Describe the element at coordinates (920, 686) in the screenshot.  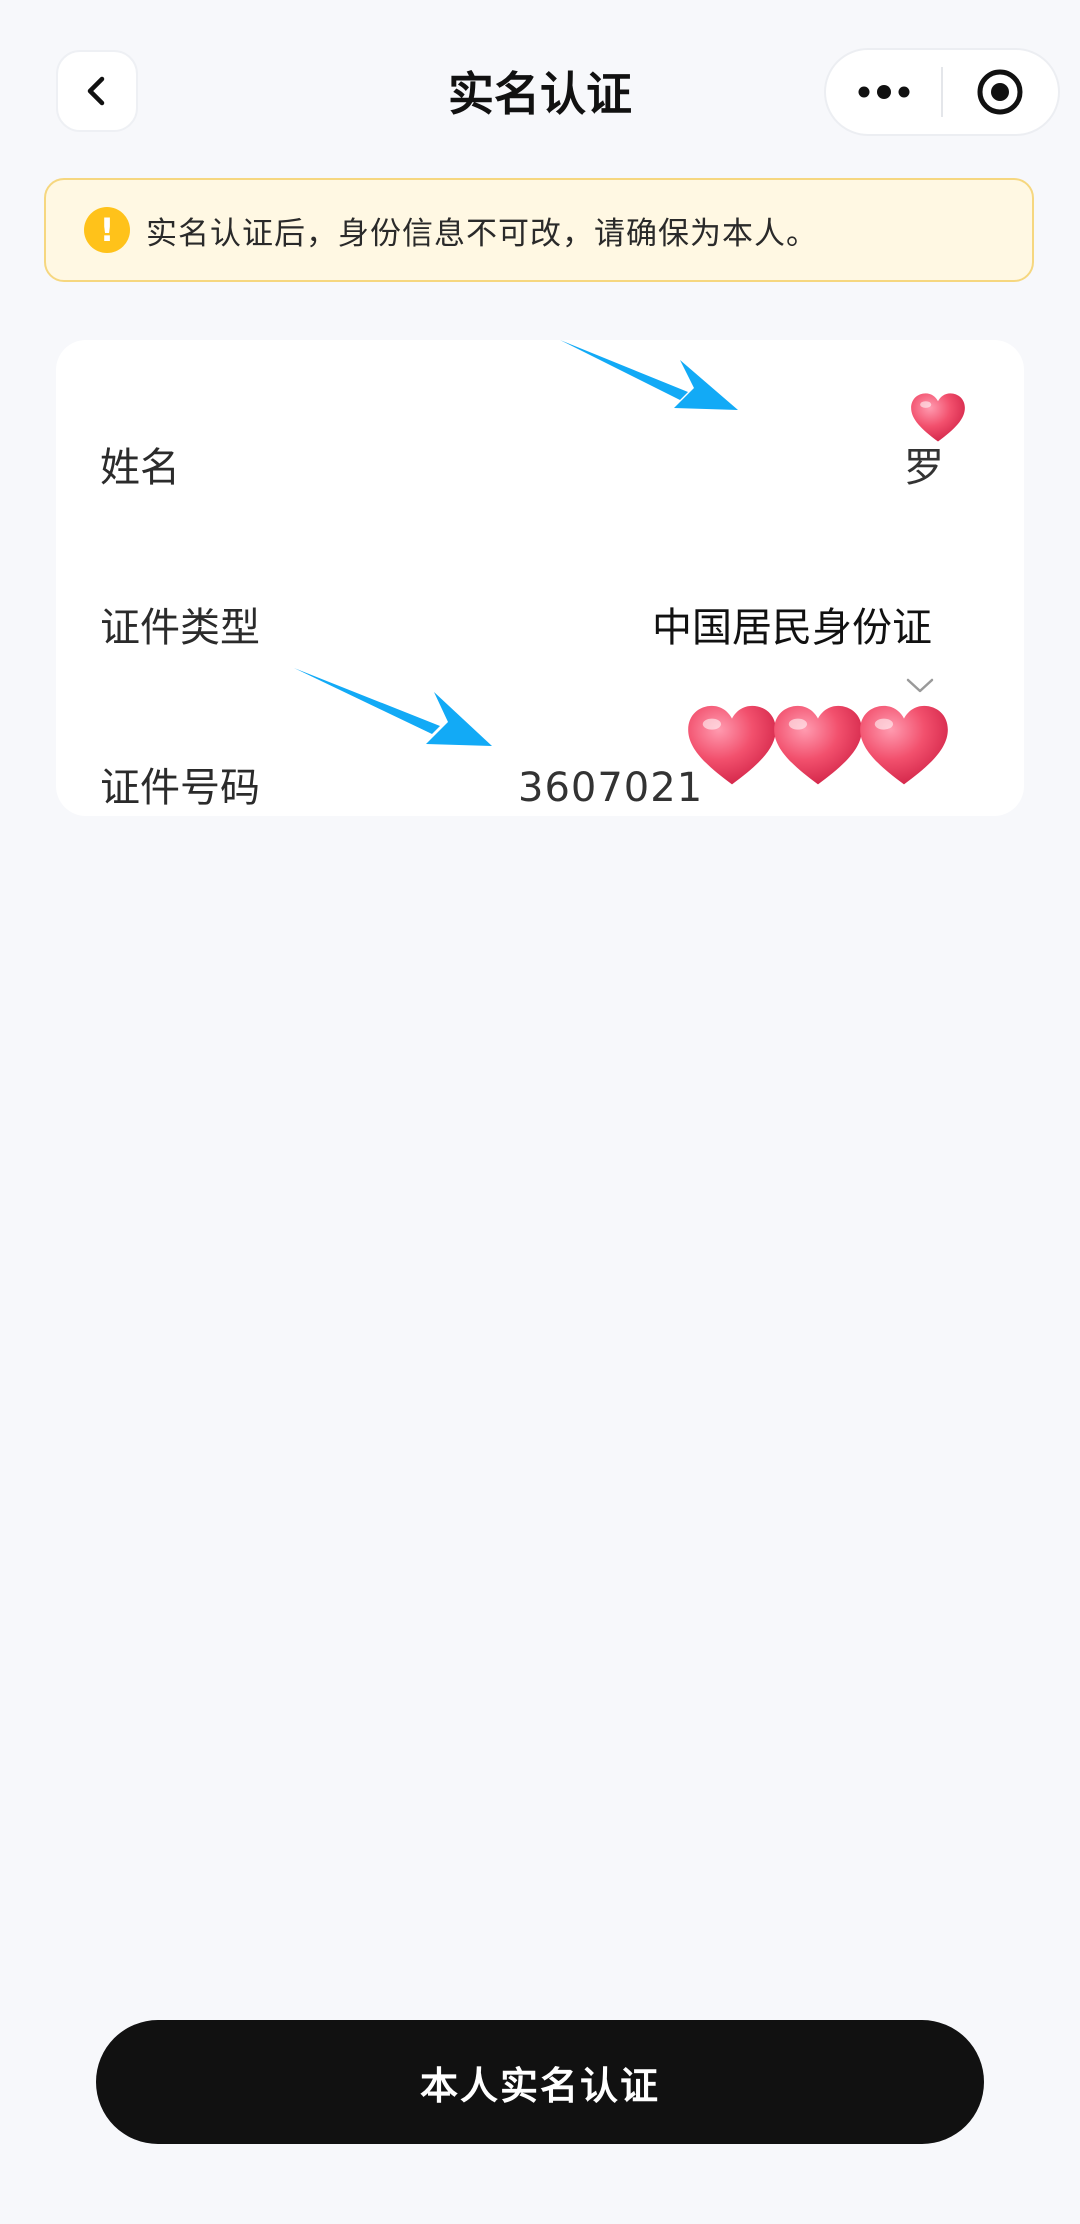
I see `chevron-down-icon` at that location.